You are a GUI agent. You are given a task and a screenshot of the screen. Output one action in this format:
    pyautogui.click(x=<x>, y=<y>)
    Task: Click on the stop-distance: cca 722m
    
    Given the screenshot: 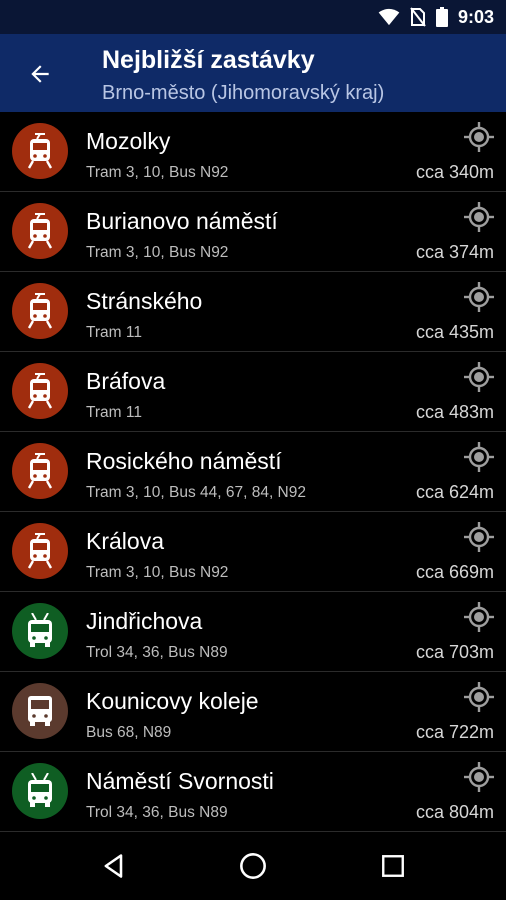 What is the action you would take?
    pyautogui.click(x=454, y=732)
    